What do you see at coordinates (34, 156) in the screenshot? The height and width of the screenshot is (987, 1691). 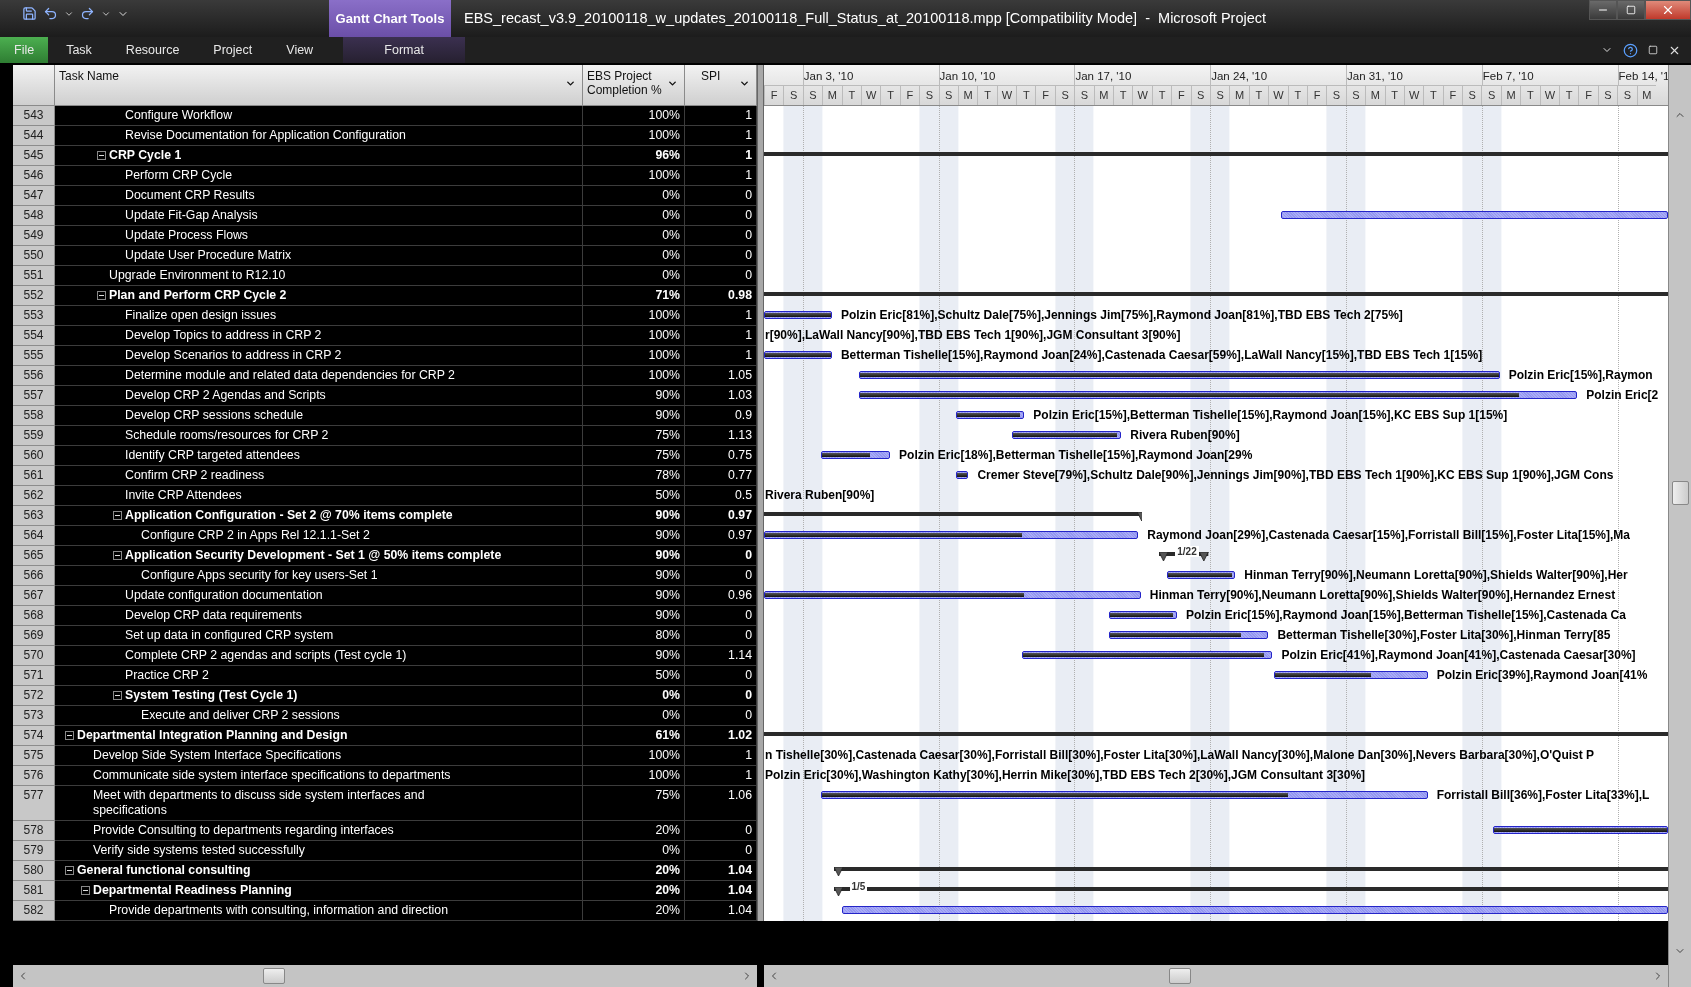 I see `row-number: 545` at bounding box center [34, 156].